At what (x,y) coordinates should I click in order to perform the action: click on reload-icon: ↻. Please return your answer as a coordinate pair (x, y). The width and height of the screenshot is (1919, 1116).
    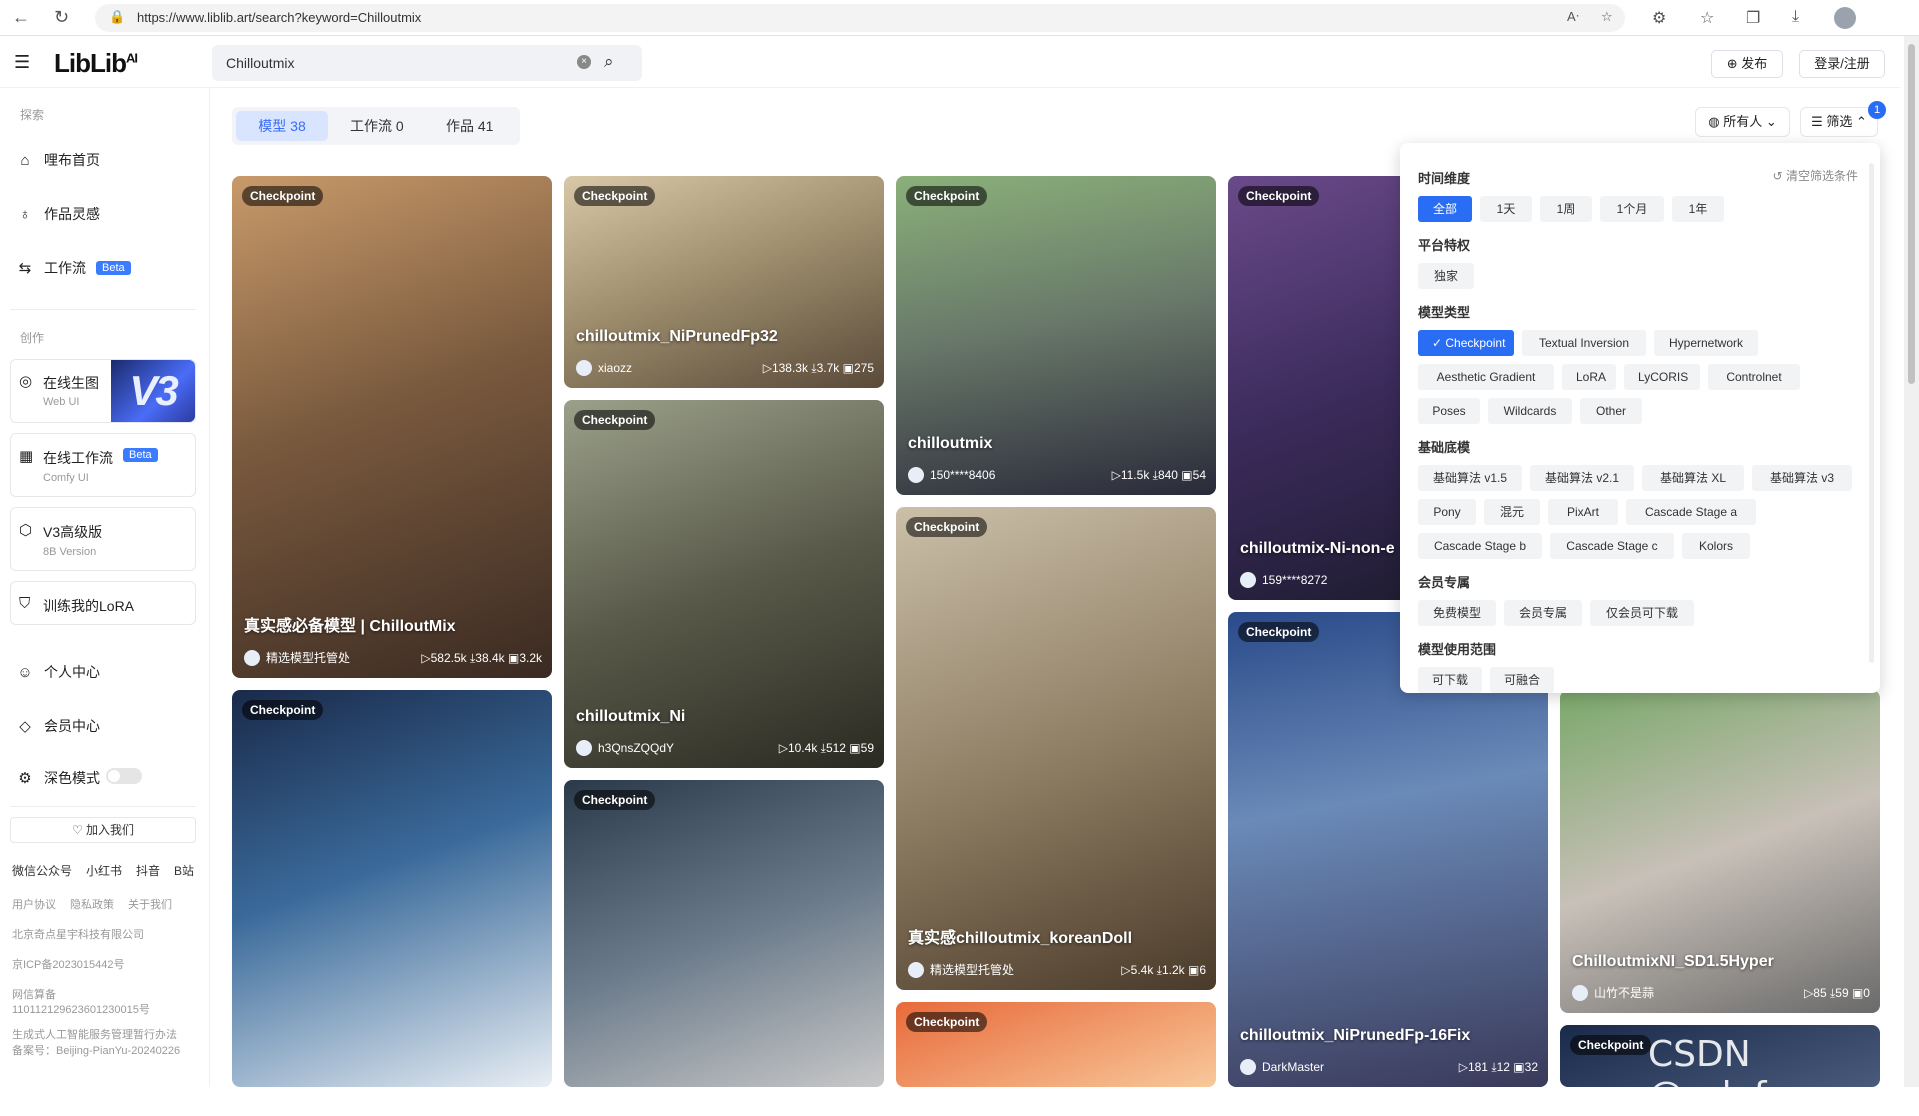
    Looking at the image, I should click on (61, 17).